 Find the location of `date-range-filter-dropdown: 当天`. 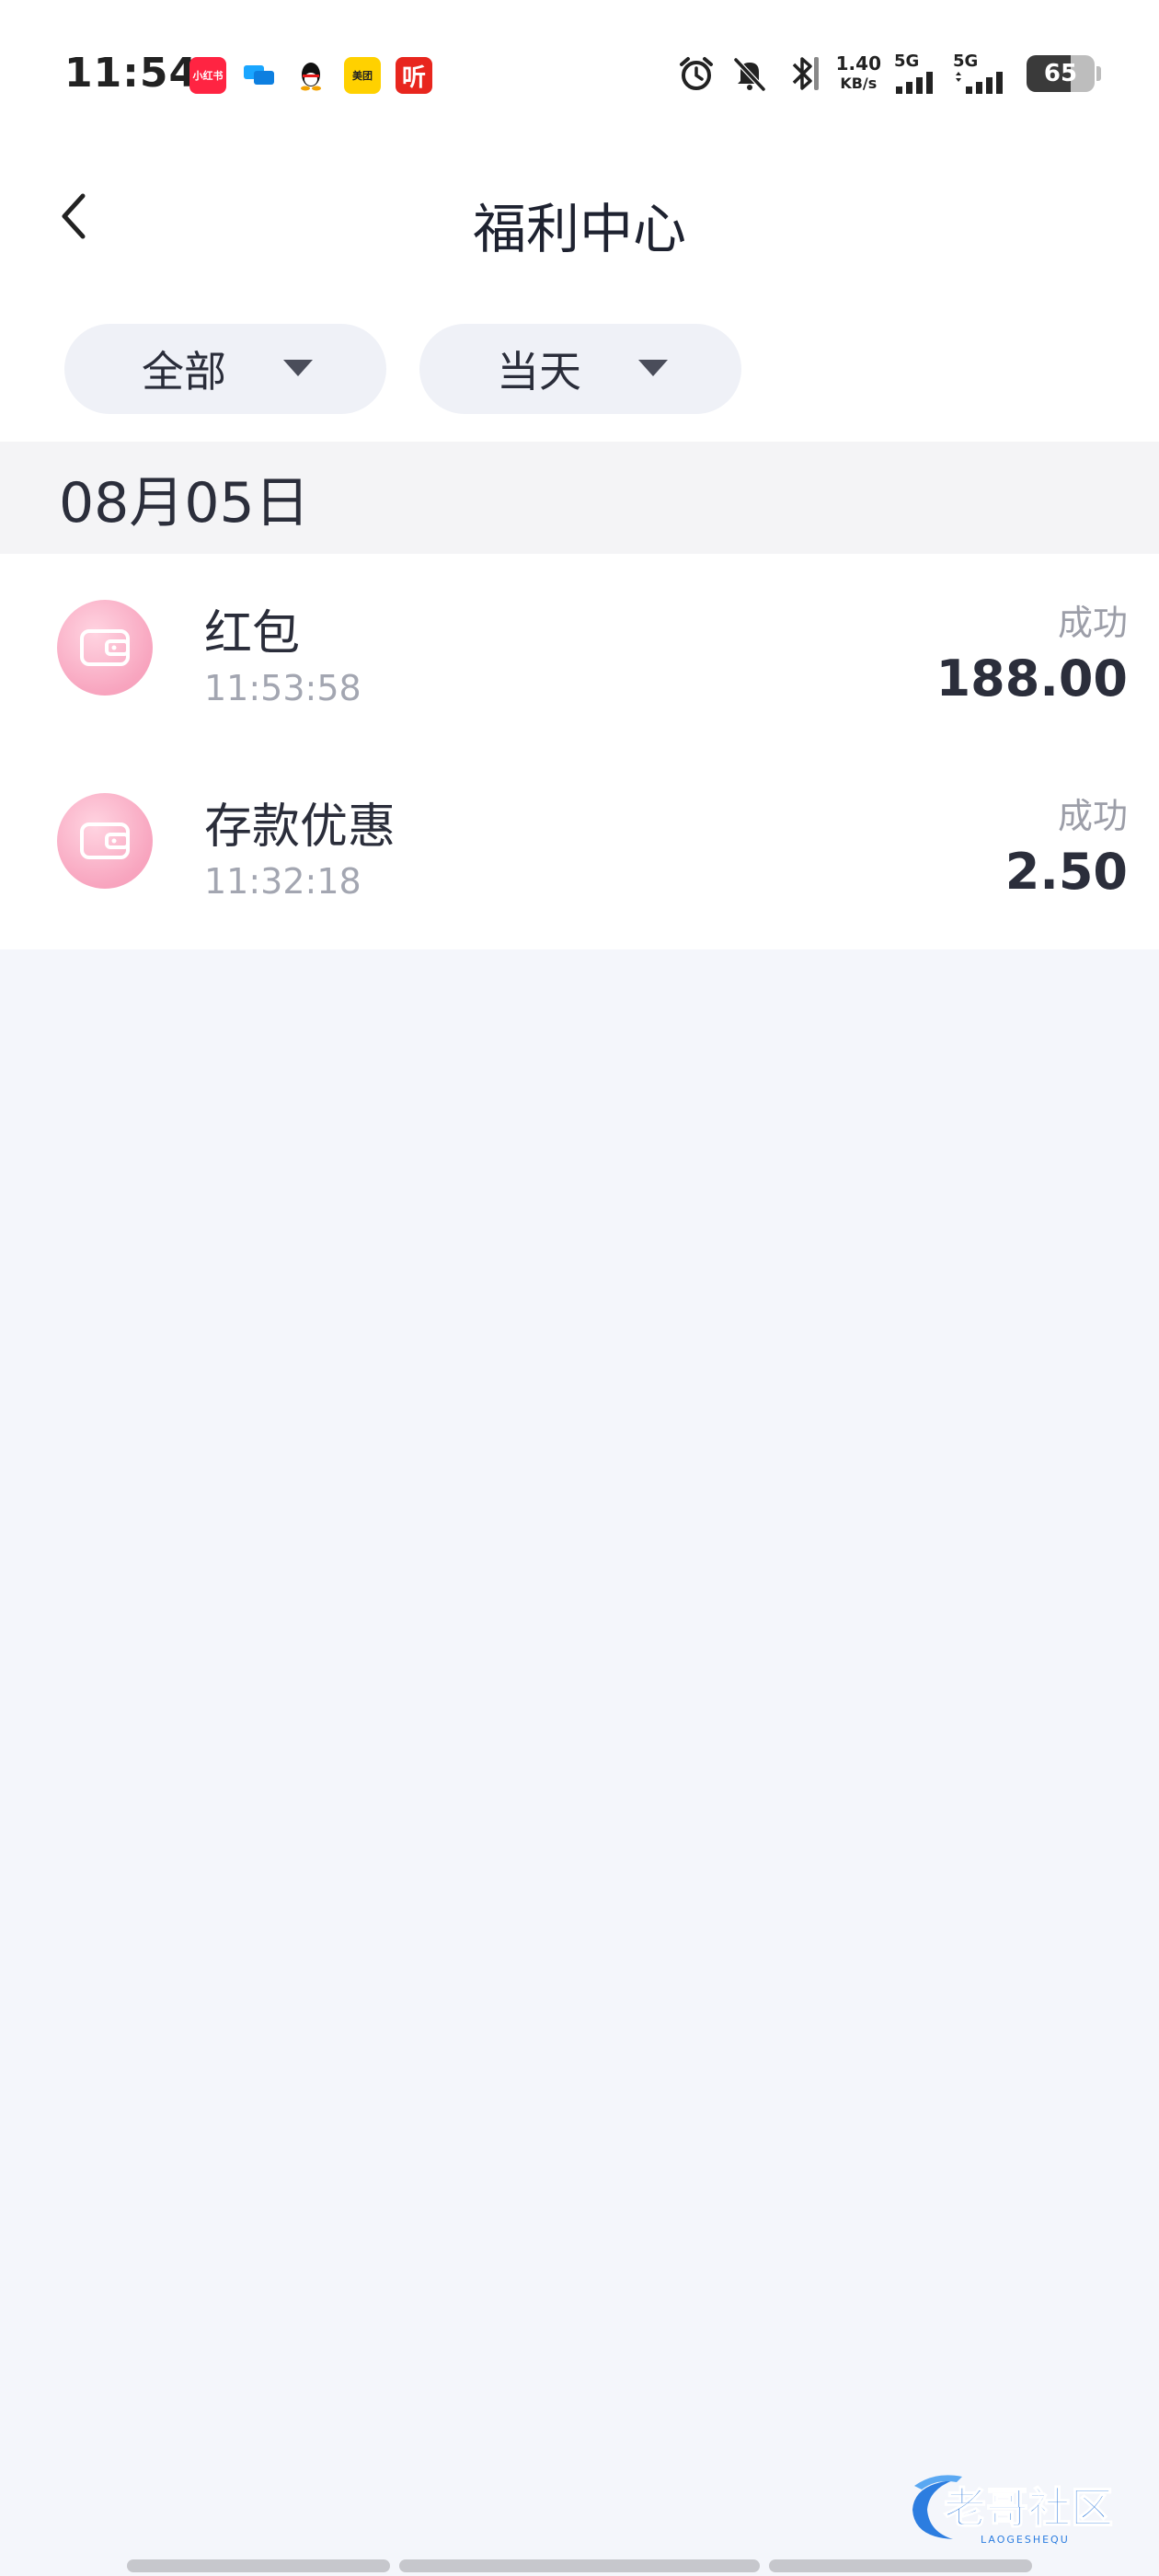

date-range-filter-dropdown: 当天 is located at coordinates (580, 369).